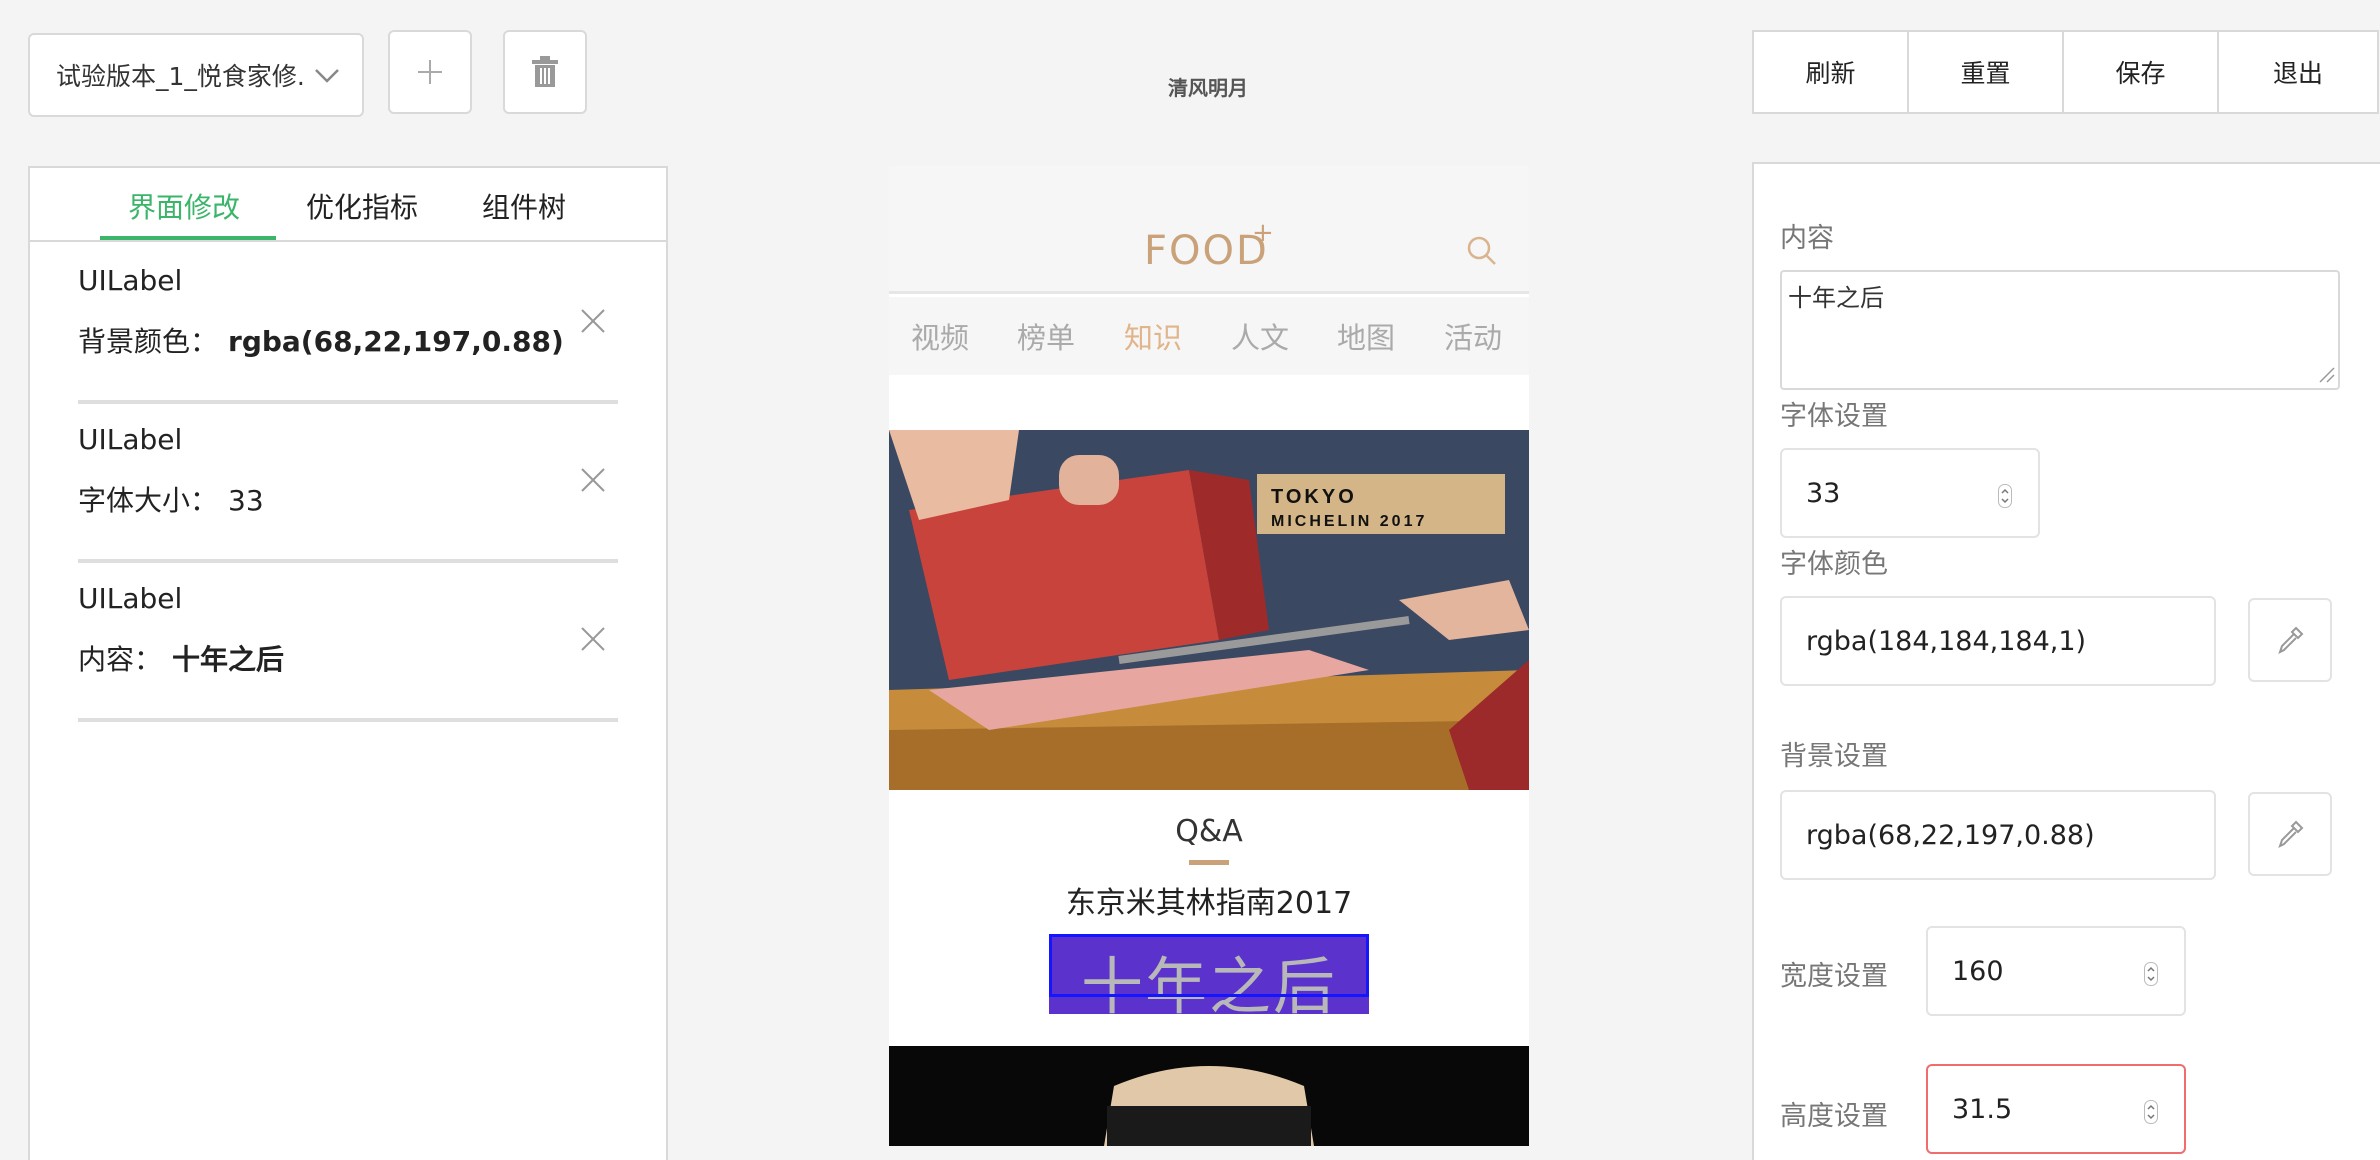 The height and width of the screenshot is (1160, 2380). I want to click on modification-line: 背景颜色： rgba(68,22,197,0.88), so click(321, 340).